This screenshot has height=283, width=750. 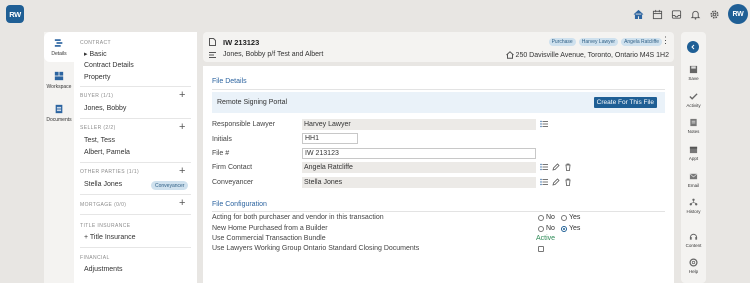 What do you see at coordinates (109, 65) in the screenshot?
I see `nav-item-contract-details: Contract Details` at bounding box center [109, 65].